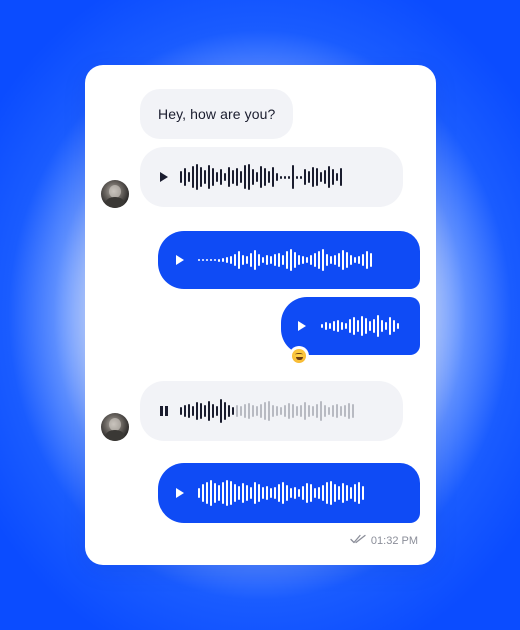  I want to click on message-timestamp: 01:32 PM, so click(384, 540).